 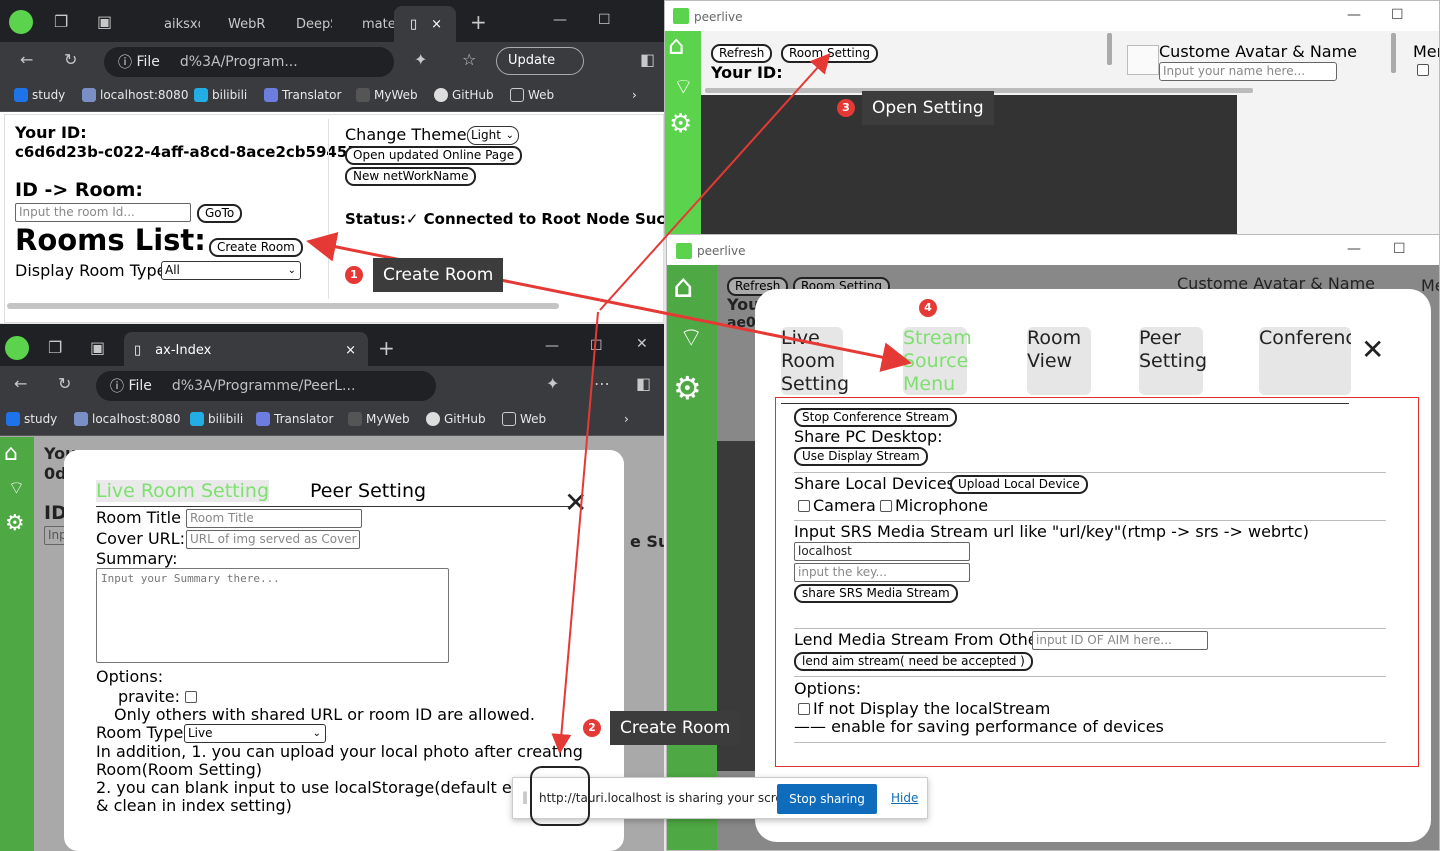 I want to click on annotation-callout-1: Create Room, so click(x=438, y=275).